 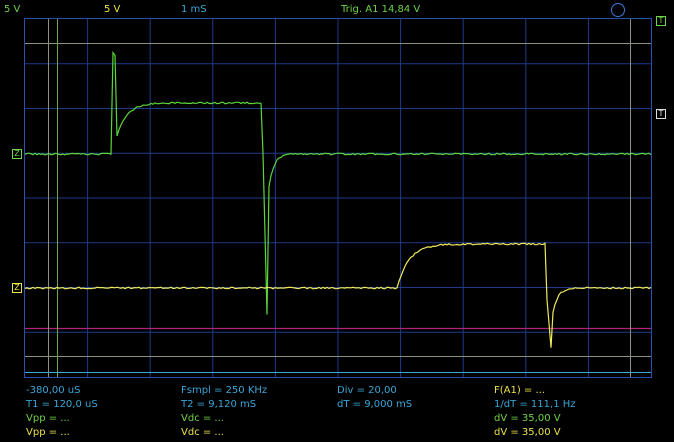 What do you see at coordinates (224, 391) in the screenshot?
I see `fsmpl-readout: Fsmpl = 250 KHz` at bounding box center [224, 391].